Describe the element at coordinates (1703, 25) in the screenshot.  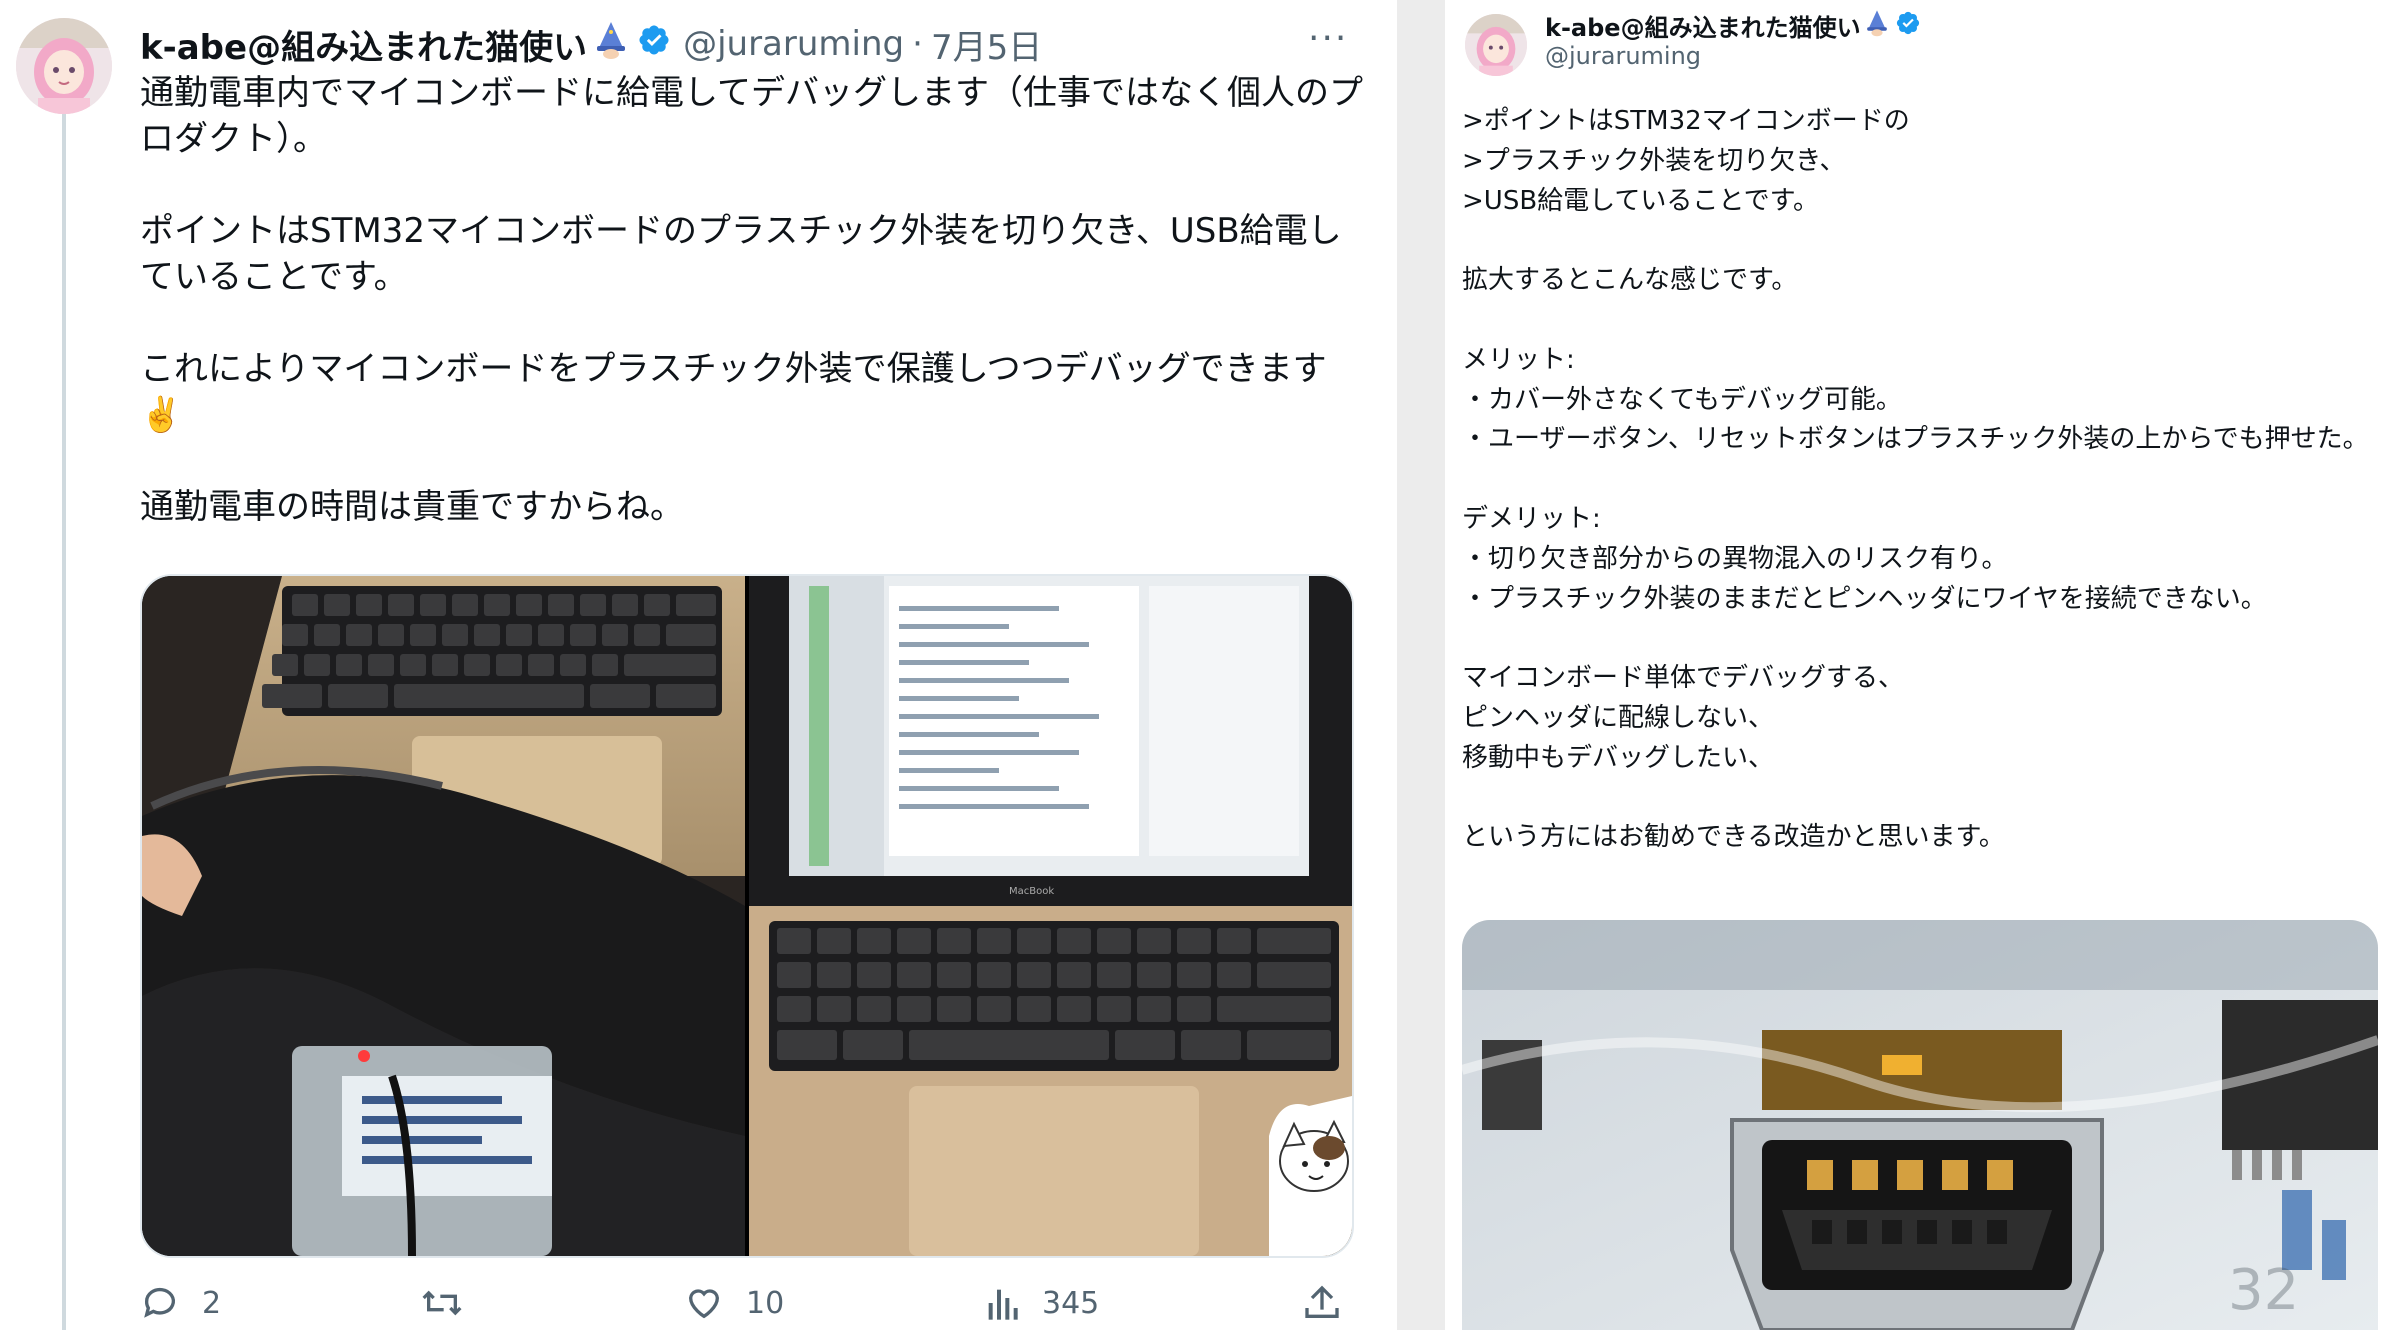
I see `reply-display-name: k-abe@組み込まれた猫使い` at that location.